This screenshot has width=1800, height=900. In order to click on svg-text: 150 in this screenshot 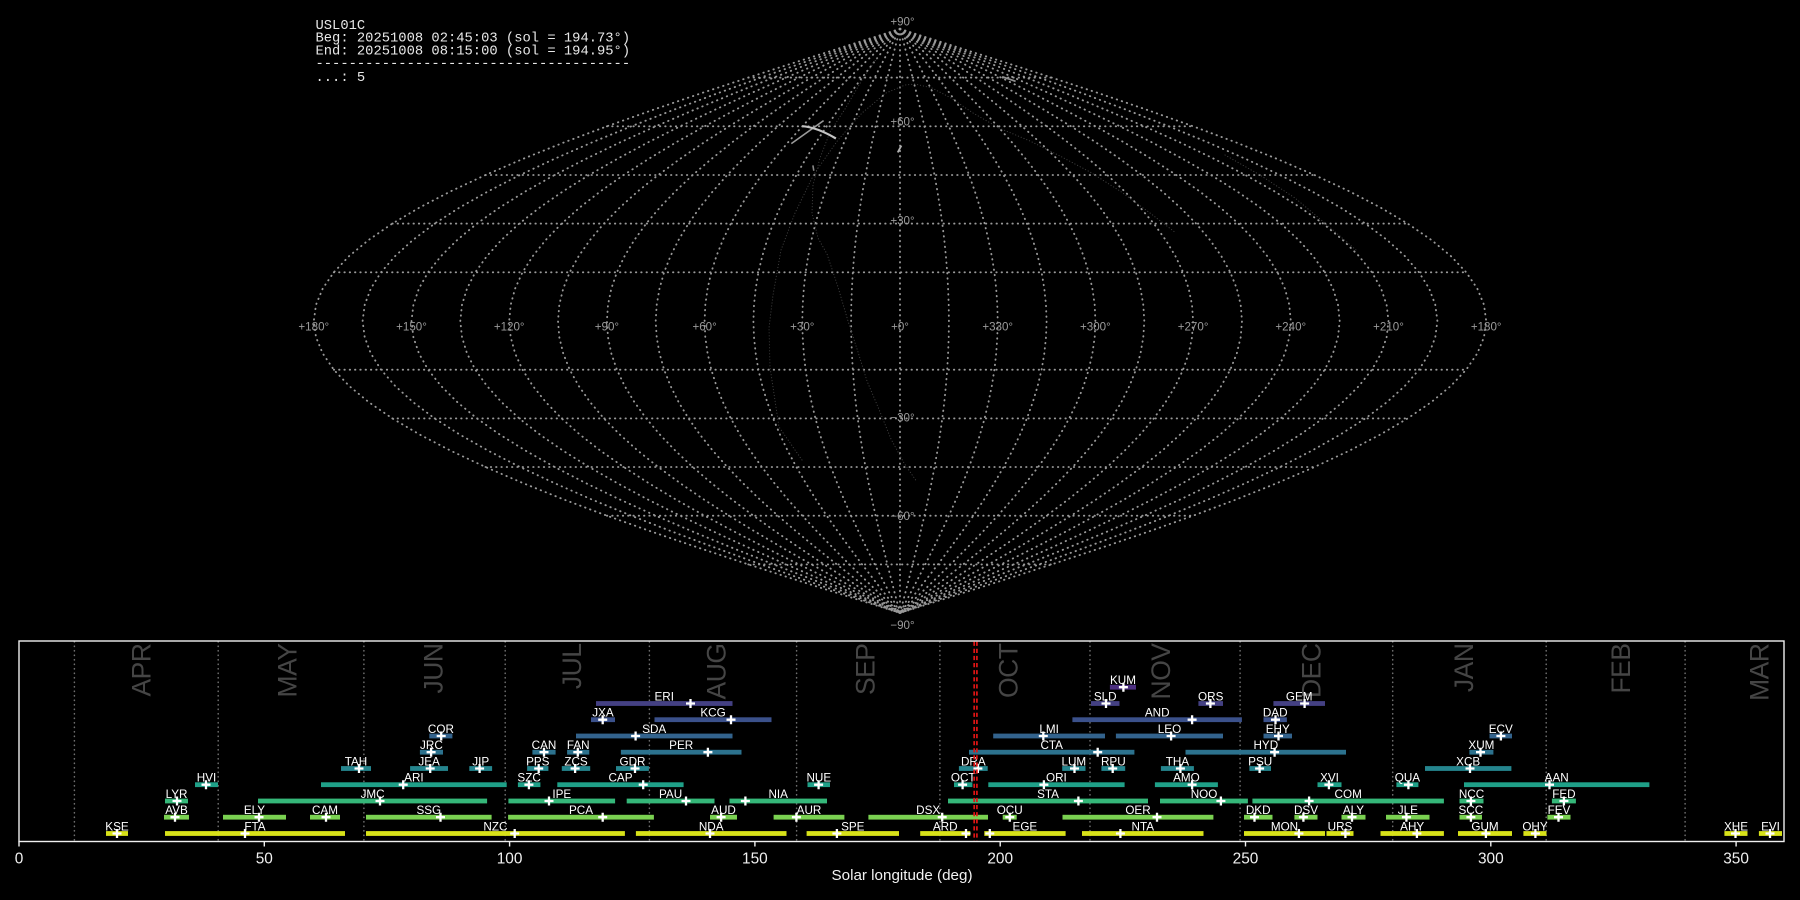, I will do `click(755, 859)`.